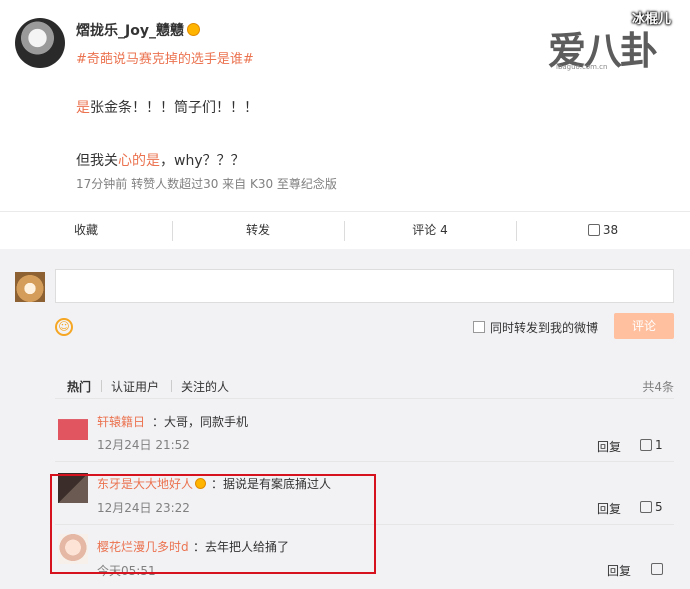 This screenshot has height=589, width=690. Describe the element at coordinates (430, 231) in the screenshot. I see `comment-button: 评论 4` at that location.